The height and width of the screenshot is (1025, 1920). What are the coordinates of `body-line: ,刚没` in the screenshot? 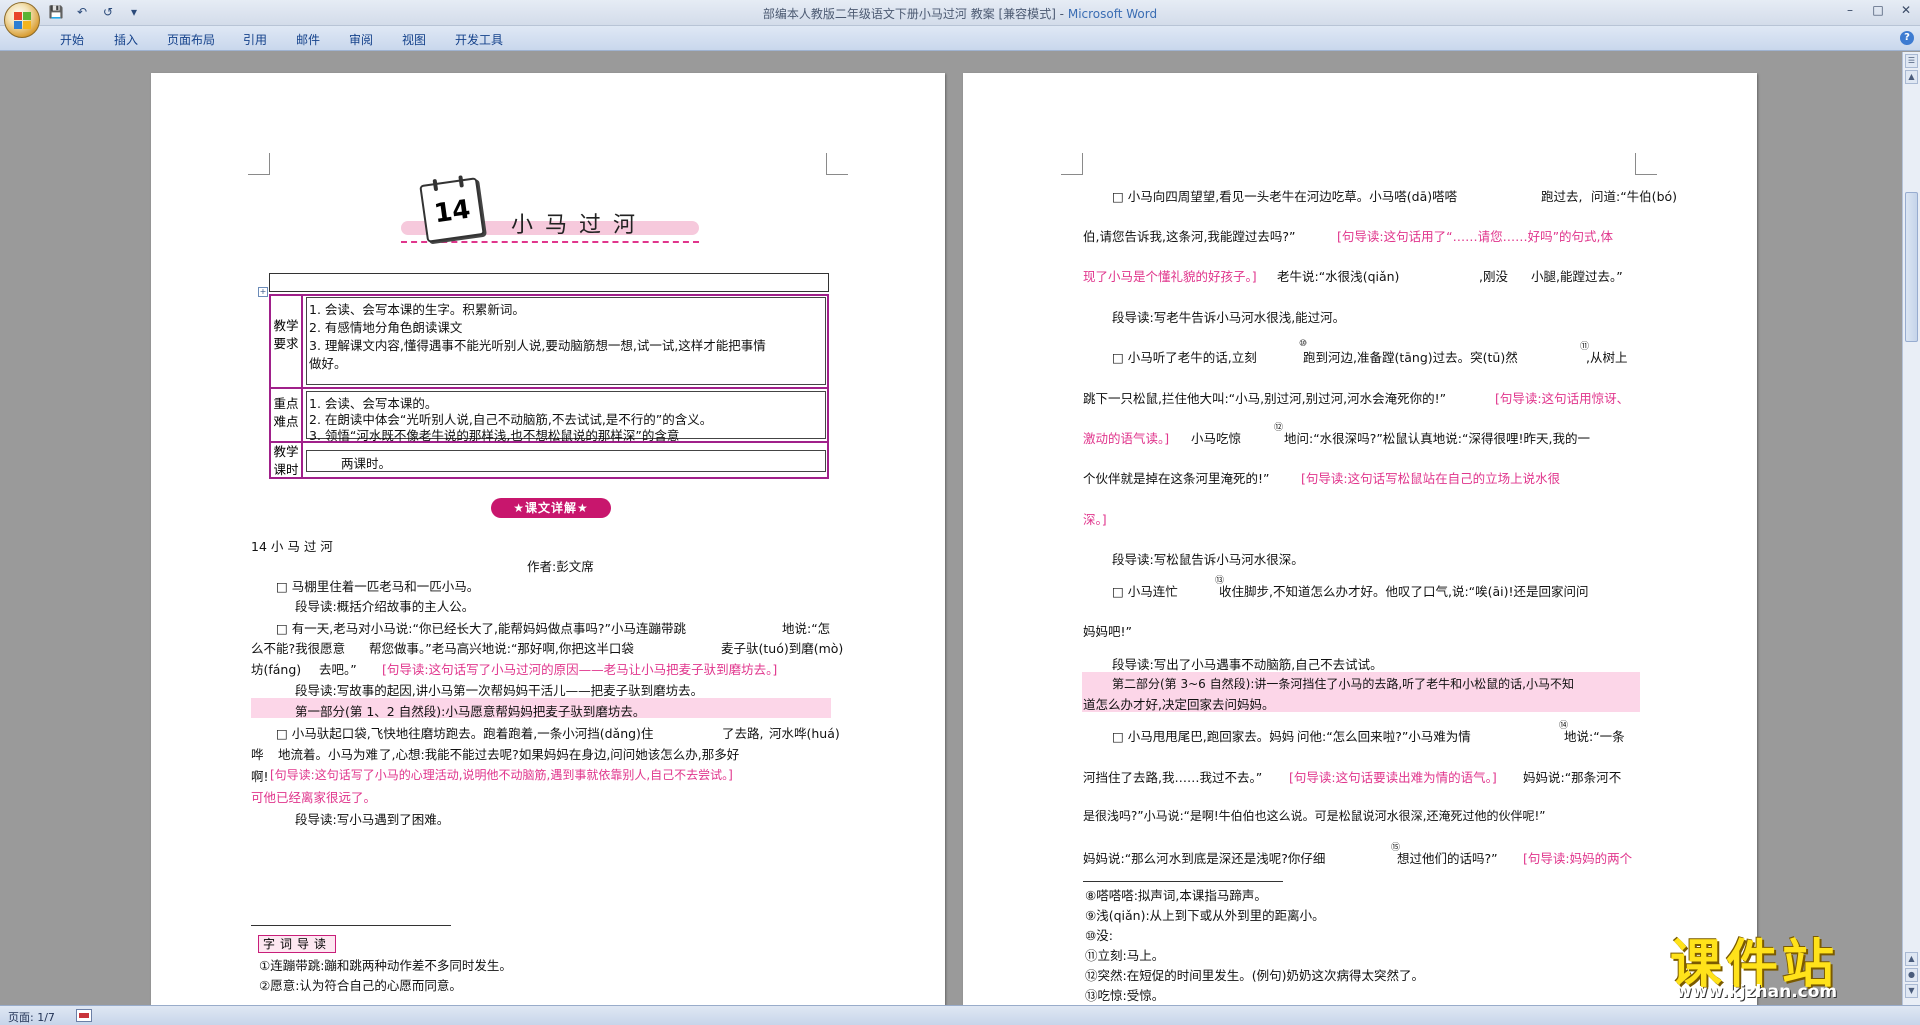 It's located at (1493, 276).